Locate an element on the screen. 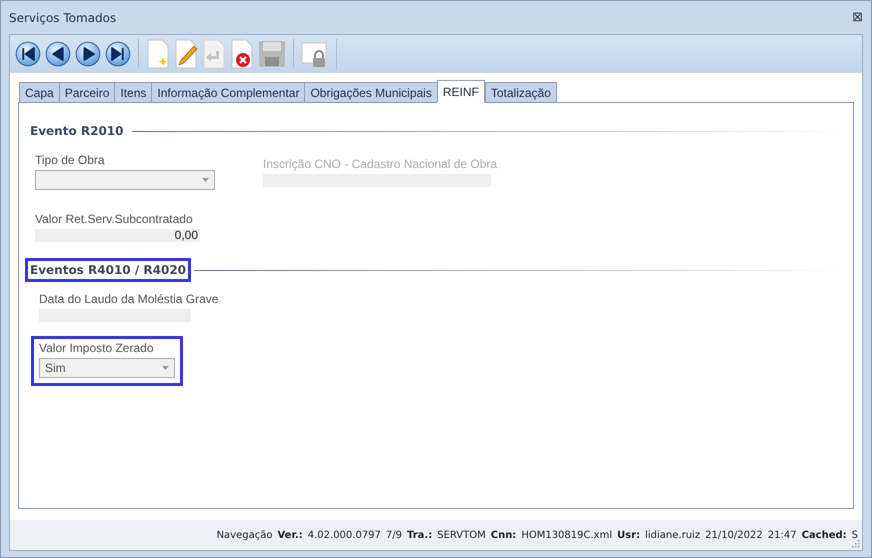  status-value: 21:47 is located at coordinates (782, 535).